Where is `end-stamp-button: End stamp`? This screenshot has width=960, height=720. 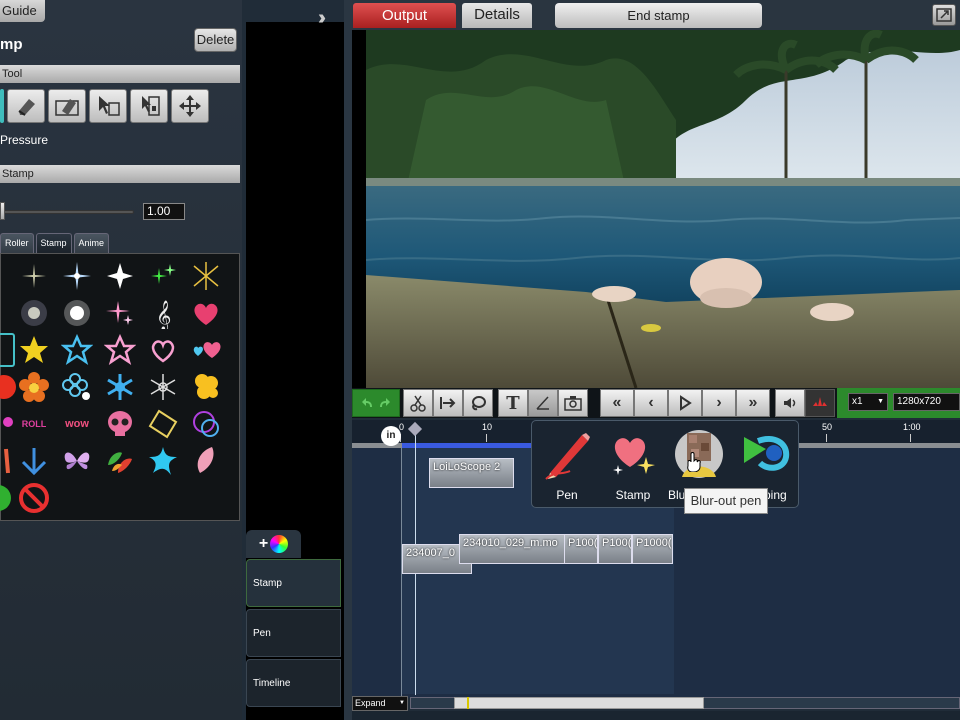 end-stamp-button: End stamp is located at coordinates (658, 15).